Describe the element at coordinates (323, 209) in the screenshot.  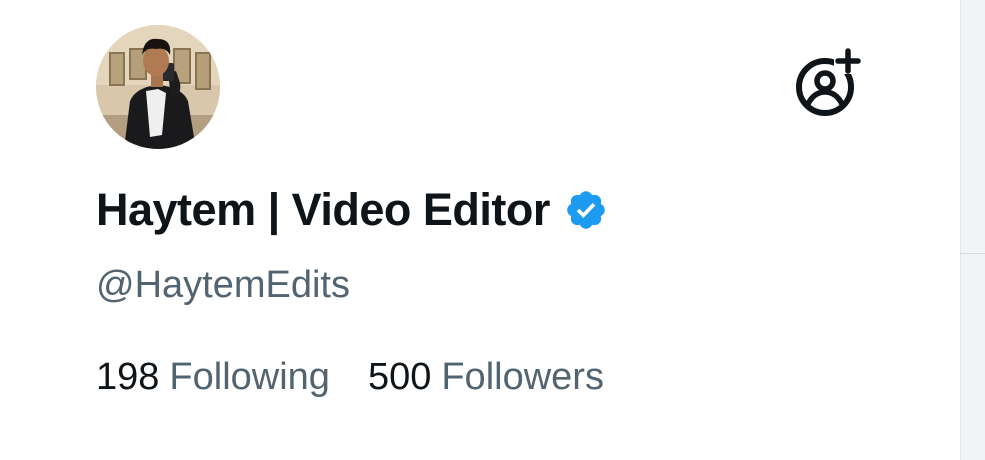
I see `display-name: Haytem | Video Editor` at that location.